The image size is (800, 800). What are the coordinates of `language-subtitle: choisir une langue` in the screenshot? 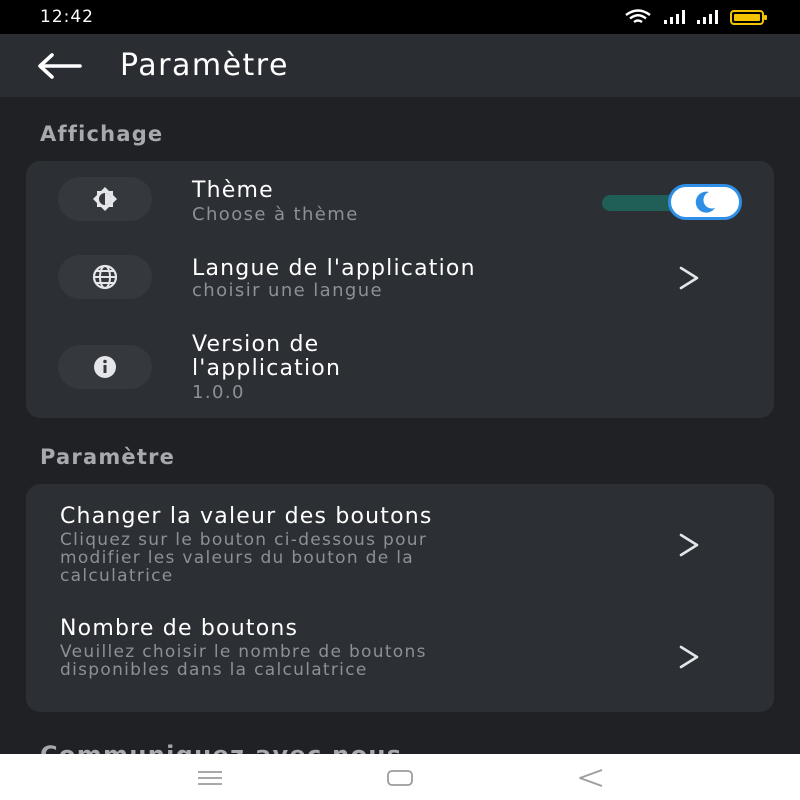 It's located at (287, 290).